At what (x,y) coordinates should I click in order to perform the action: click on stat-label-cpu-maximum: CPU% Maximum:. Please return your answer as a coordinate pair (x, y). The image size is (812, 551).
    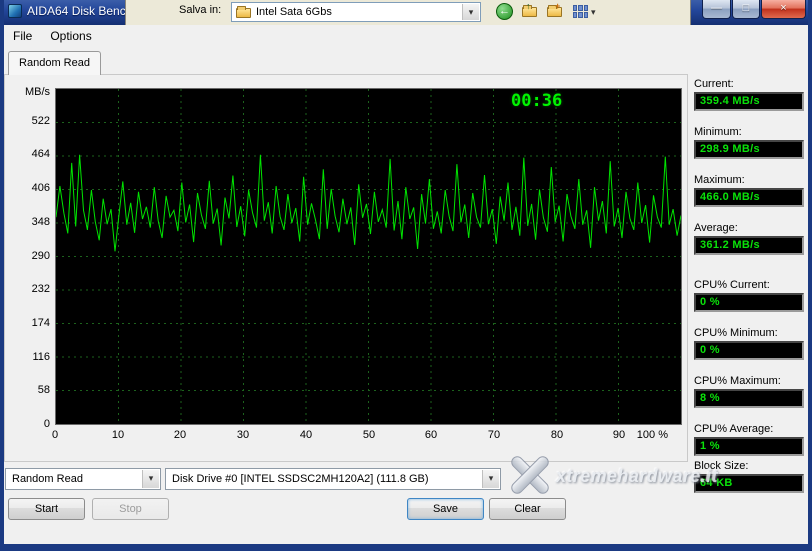
    Looking at the image, I should click on (737, 381).